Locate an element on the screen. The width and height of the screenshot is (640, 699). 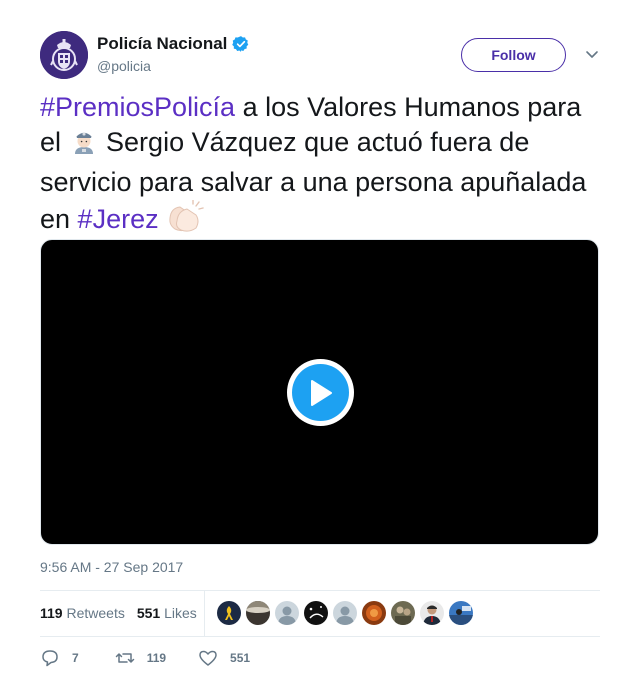
police-emblem-icon is located at coordinates (64, 55).